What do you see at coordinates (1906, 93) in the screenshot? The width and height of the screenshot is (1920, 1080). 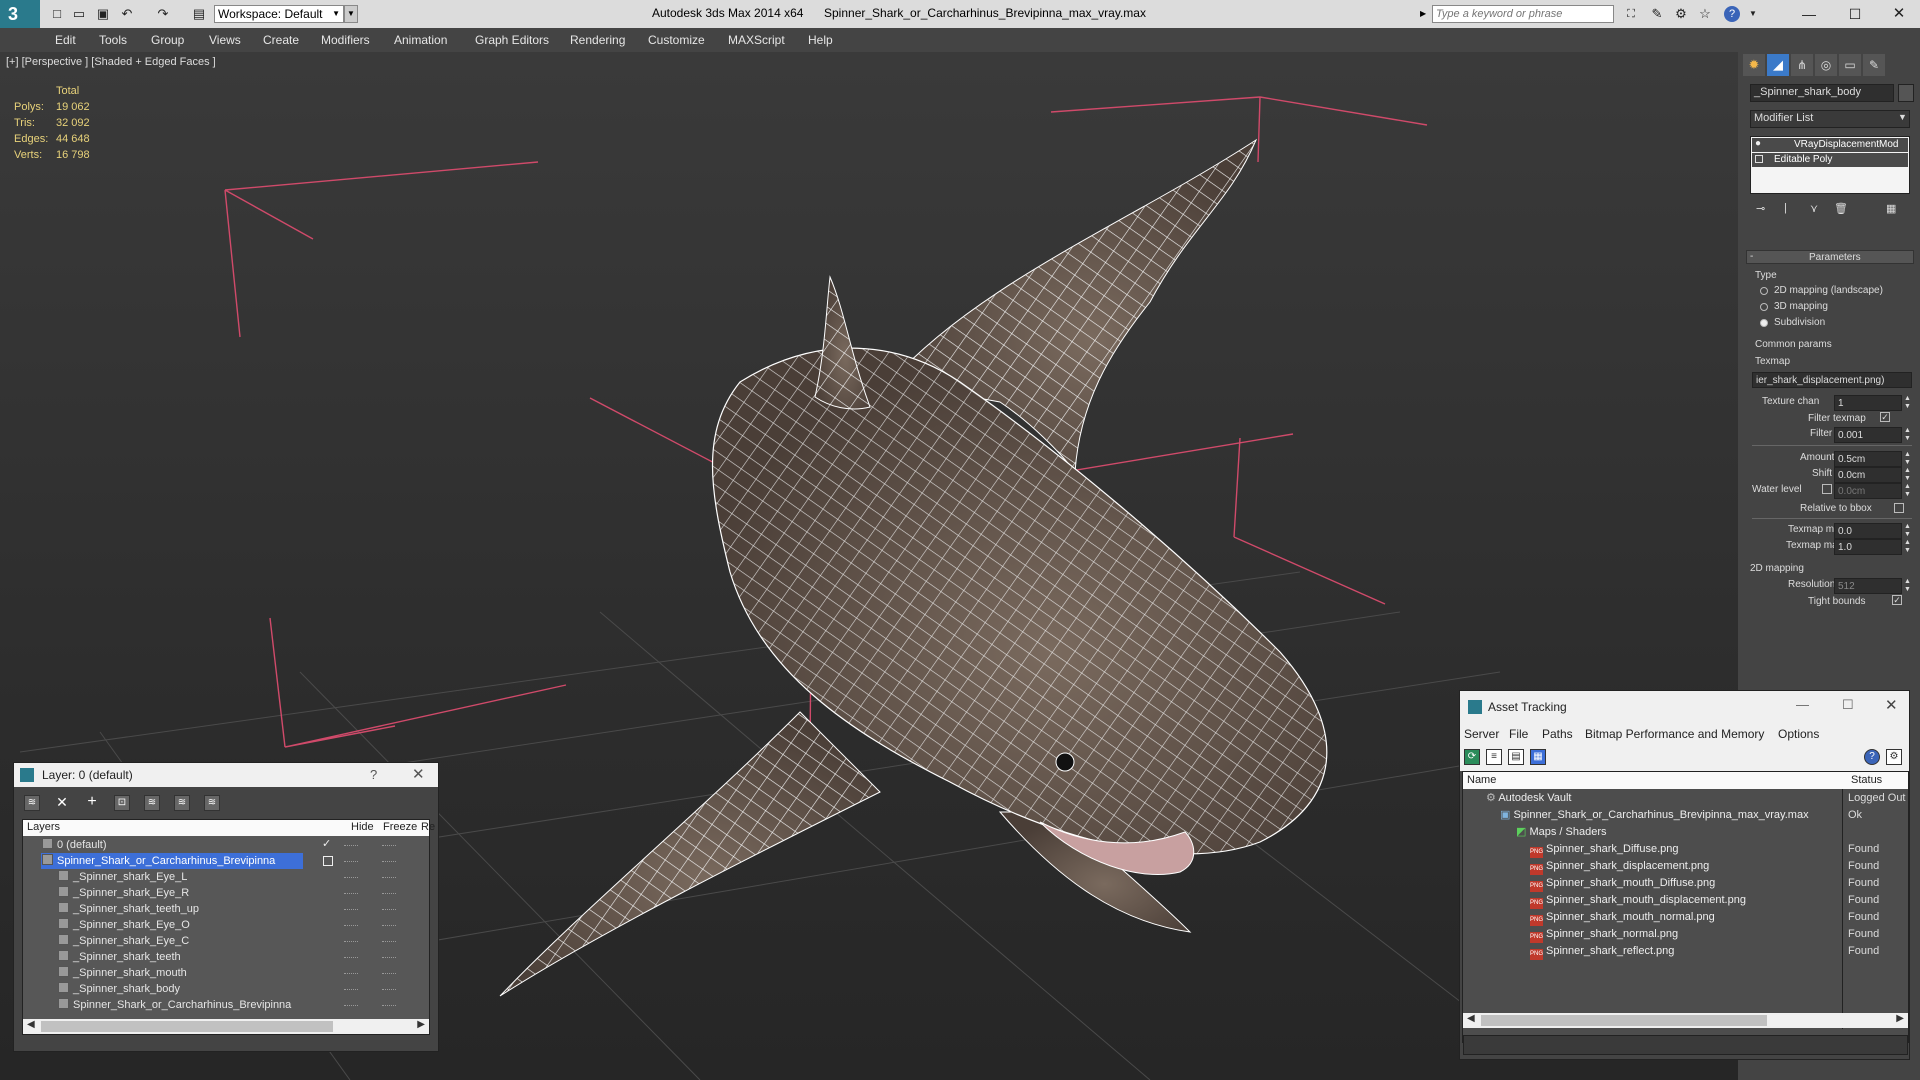 I see `object-color-swatch` at bounding box center [1906, 93].